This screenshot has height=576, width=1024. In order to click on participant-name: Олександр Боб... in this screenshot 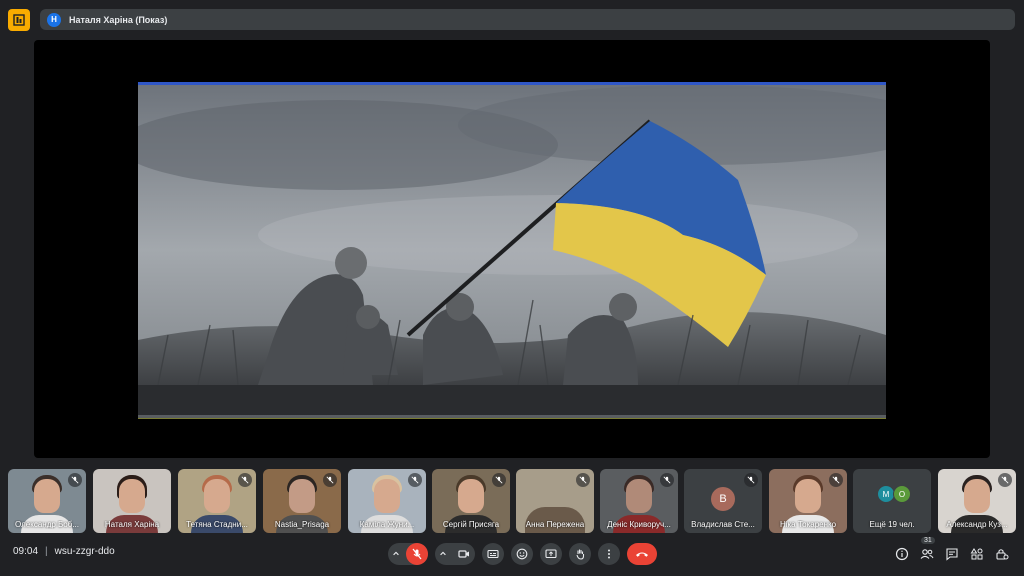, I will do `click(47, 524)`.